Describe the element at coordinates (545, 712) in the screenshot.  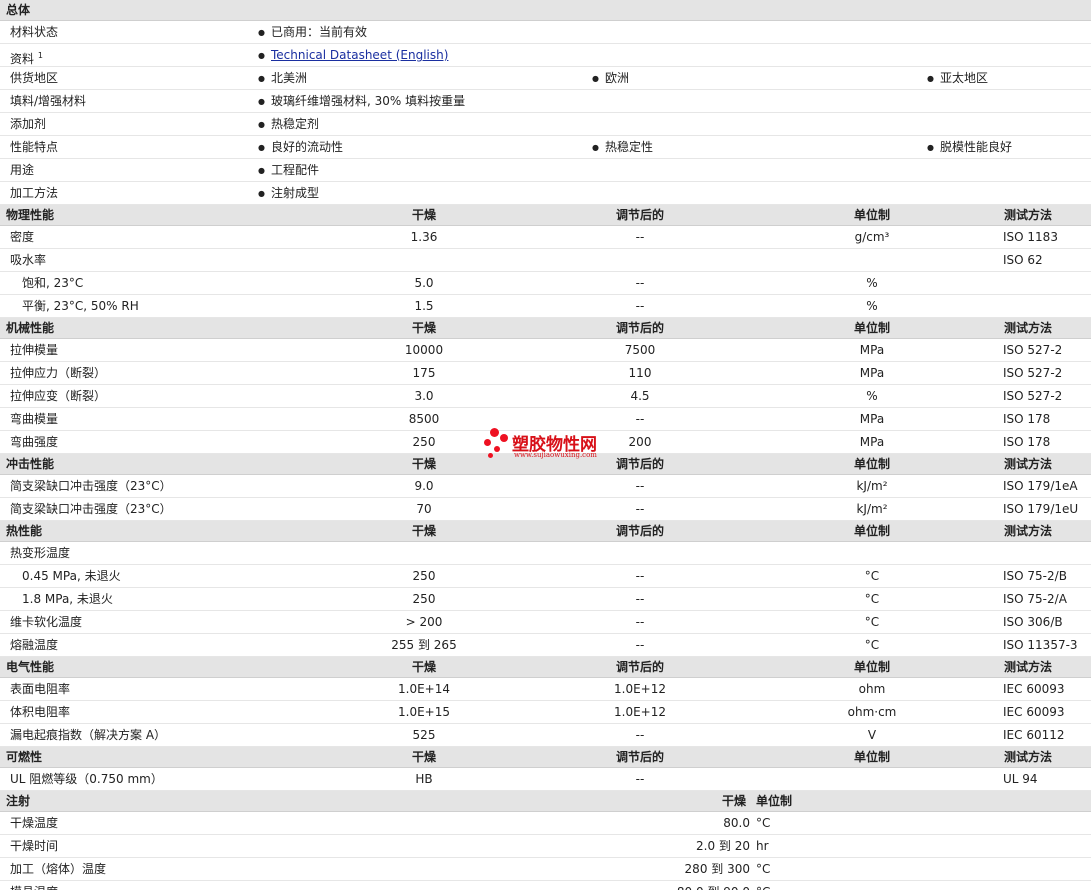
I see `table-row: 体积电阻率 1.0E+15 1.0E+12 ohm·cm IEC 60093` at that location.